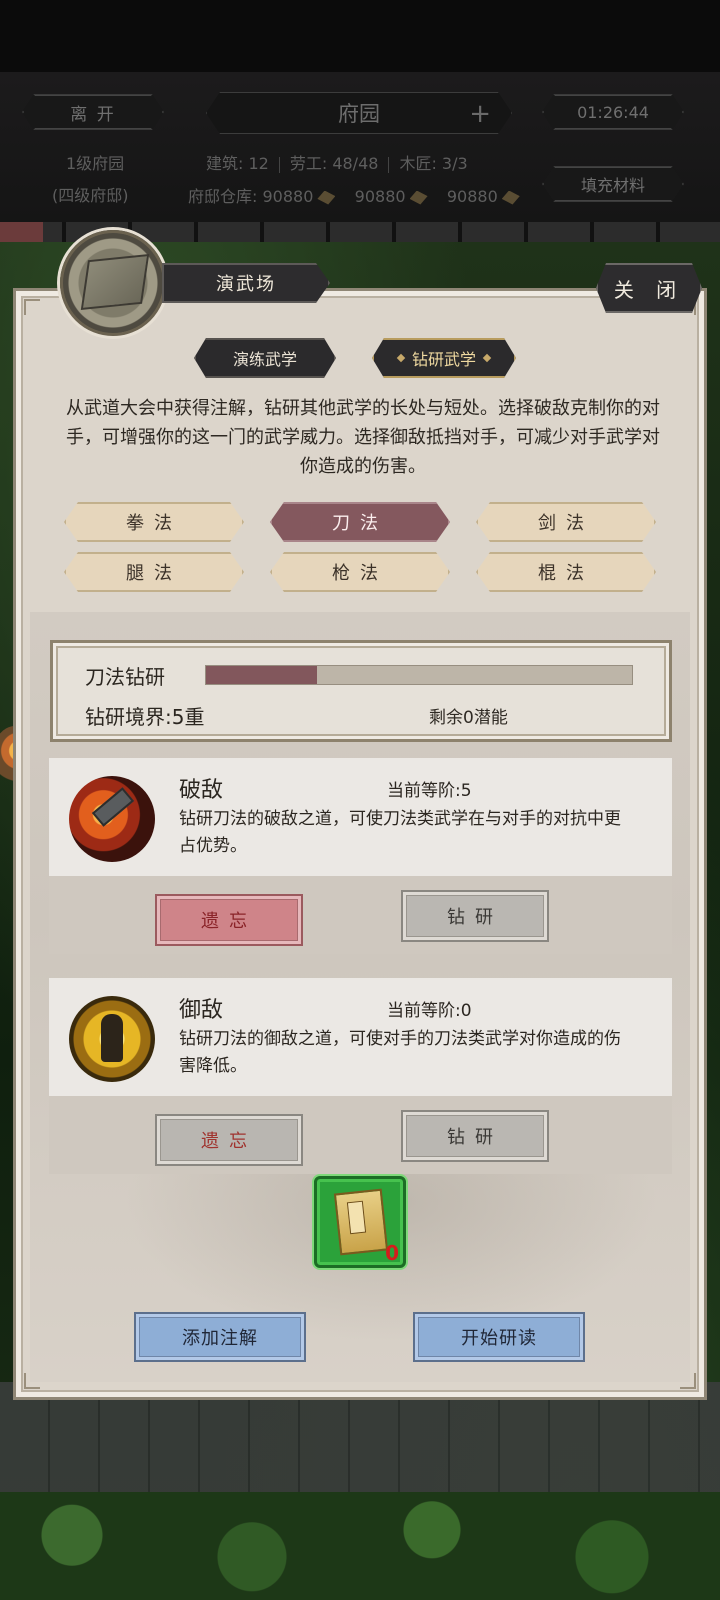 This screenshot has height=1600, width=720. What do you see at coordinates (649, 288) in the screenshot?
I see `close-button: 关 闭` at bounding box center [649, 288].